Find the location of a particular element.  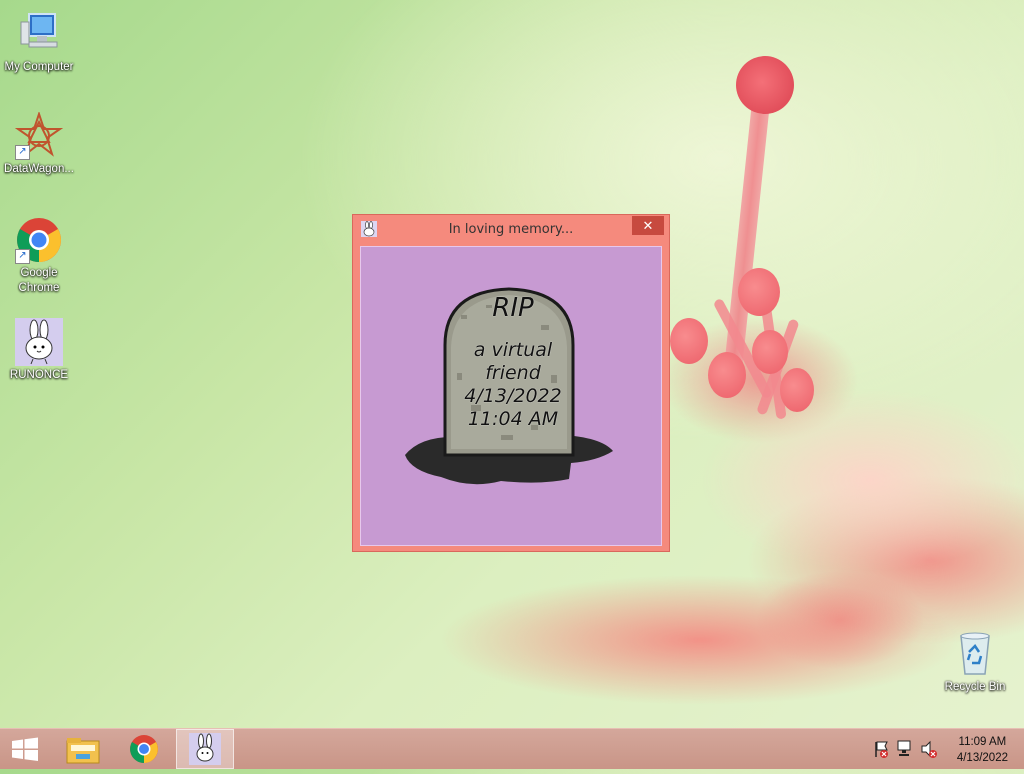

window-client-area: RIP a virtual friend 4/13/2022 11:04 AM is located at coordinates (511, 396).